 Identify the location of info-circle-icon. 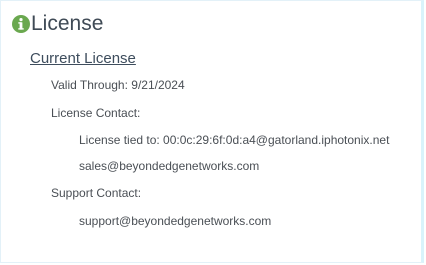
(21, 24).